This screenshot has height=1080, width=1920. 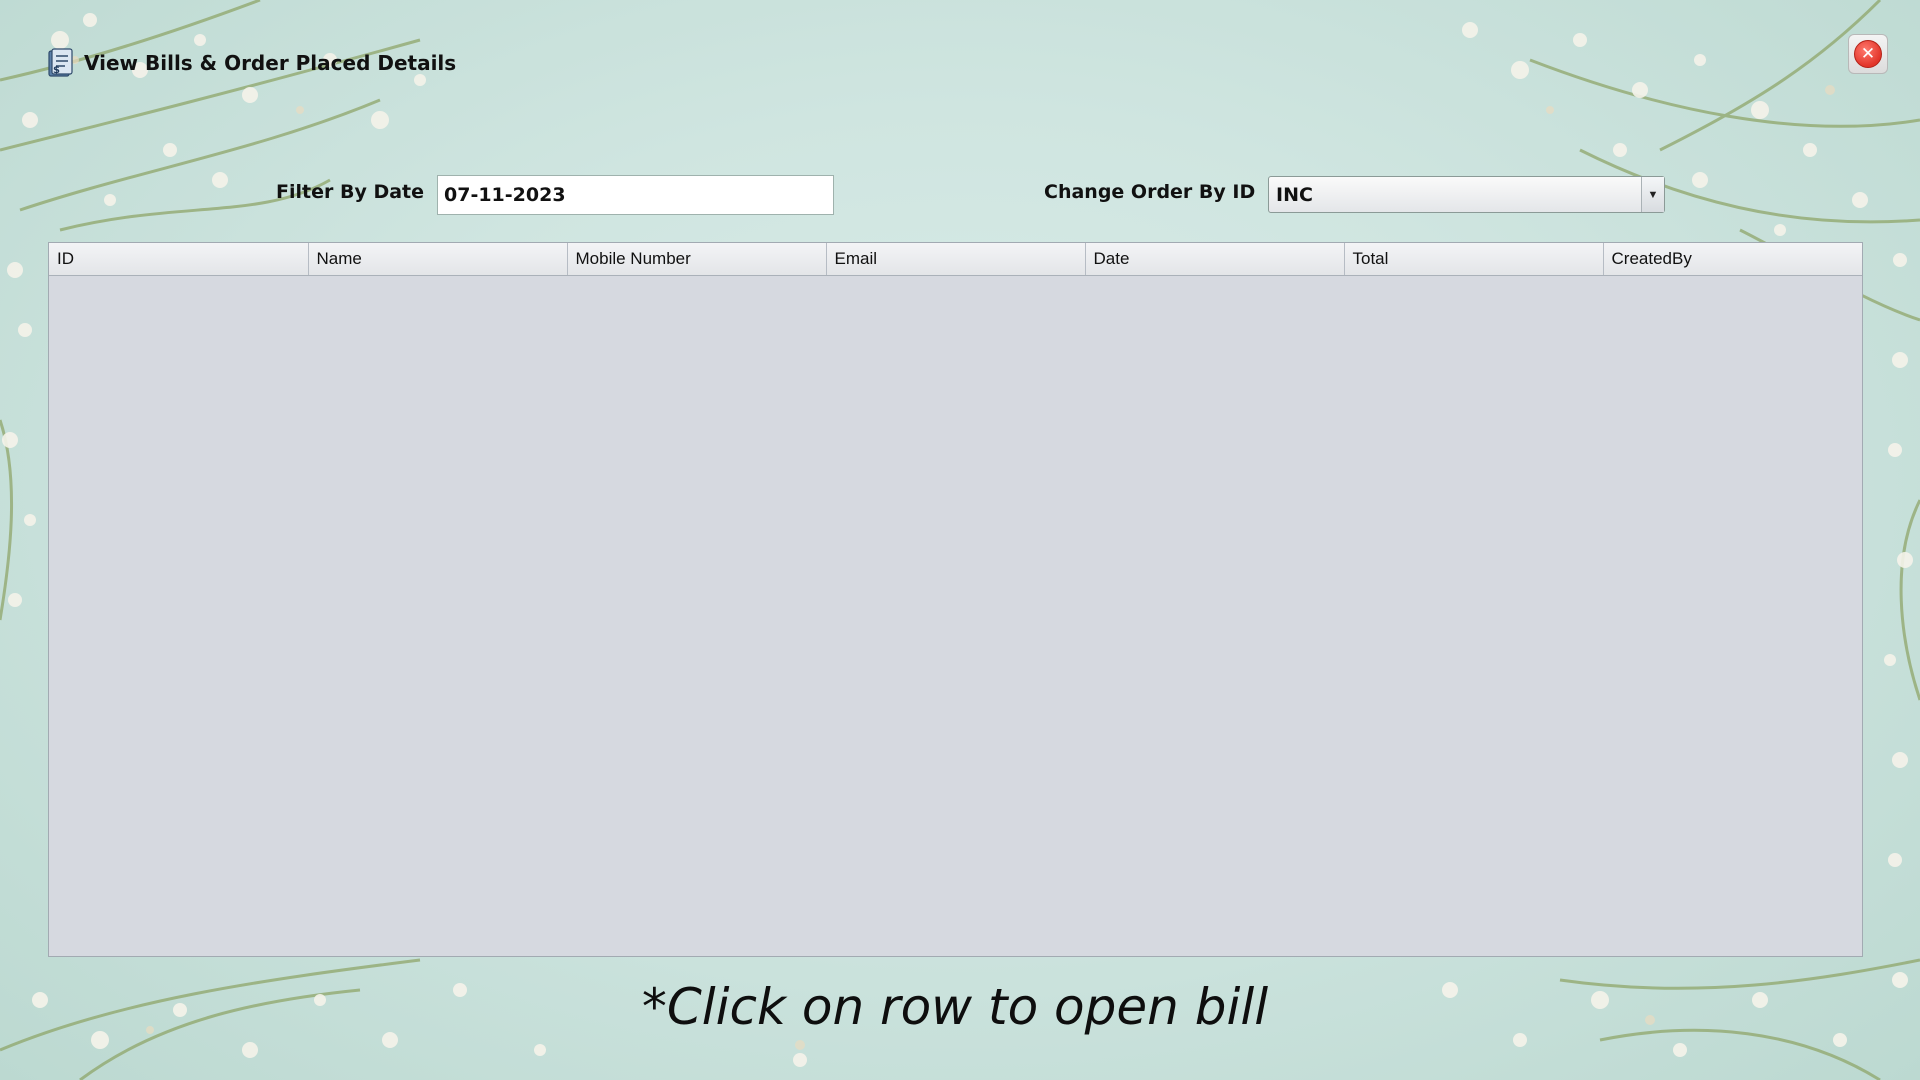 I want to click on order-by-id-dropdown: INC ▼, so click(x=1466, y=194).